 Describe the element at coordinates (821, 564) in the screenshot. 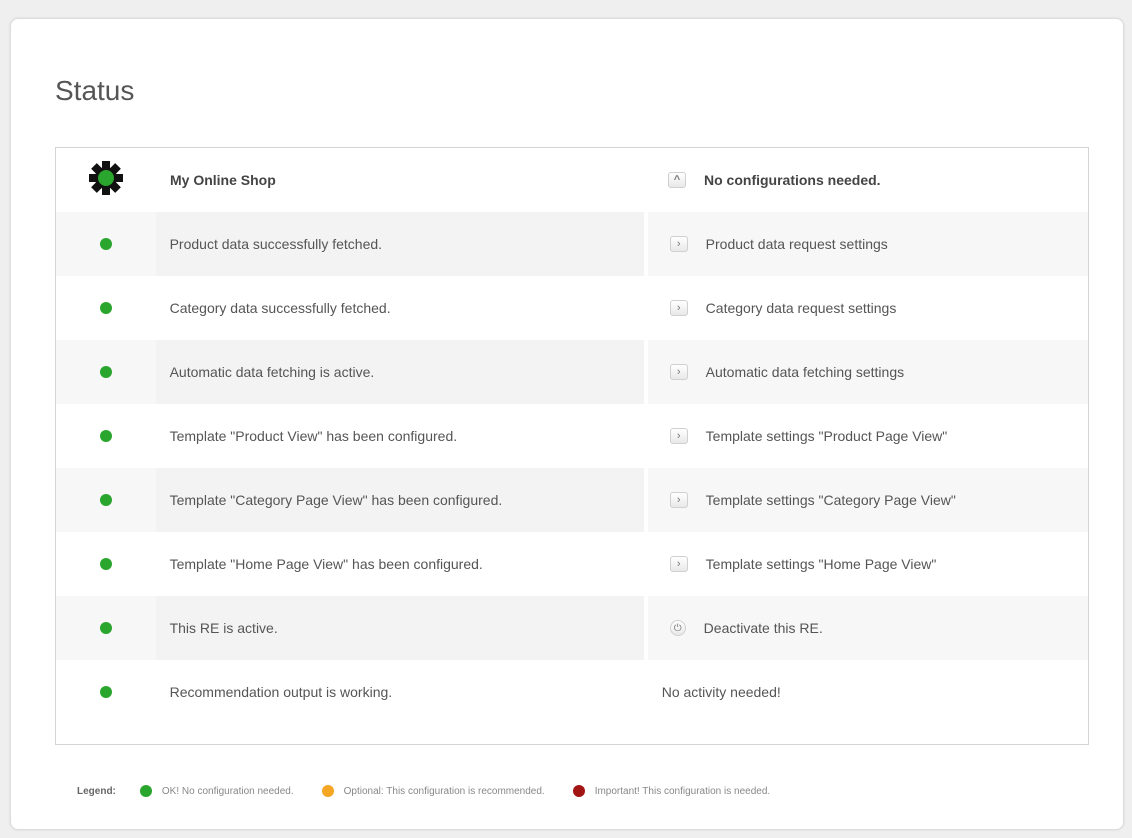

I see `action-link: Template settings "Home Page View"` at that location.